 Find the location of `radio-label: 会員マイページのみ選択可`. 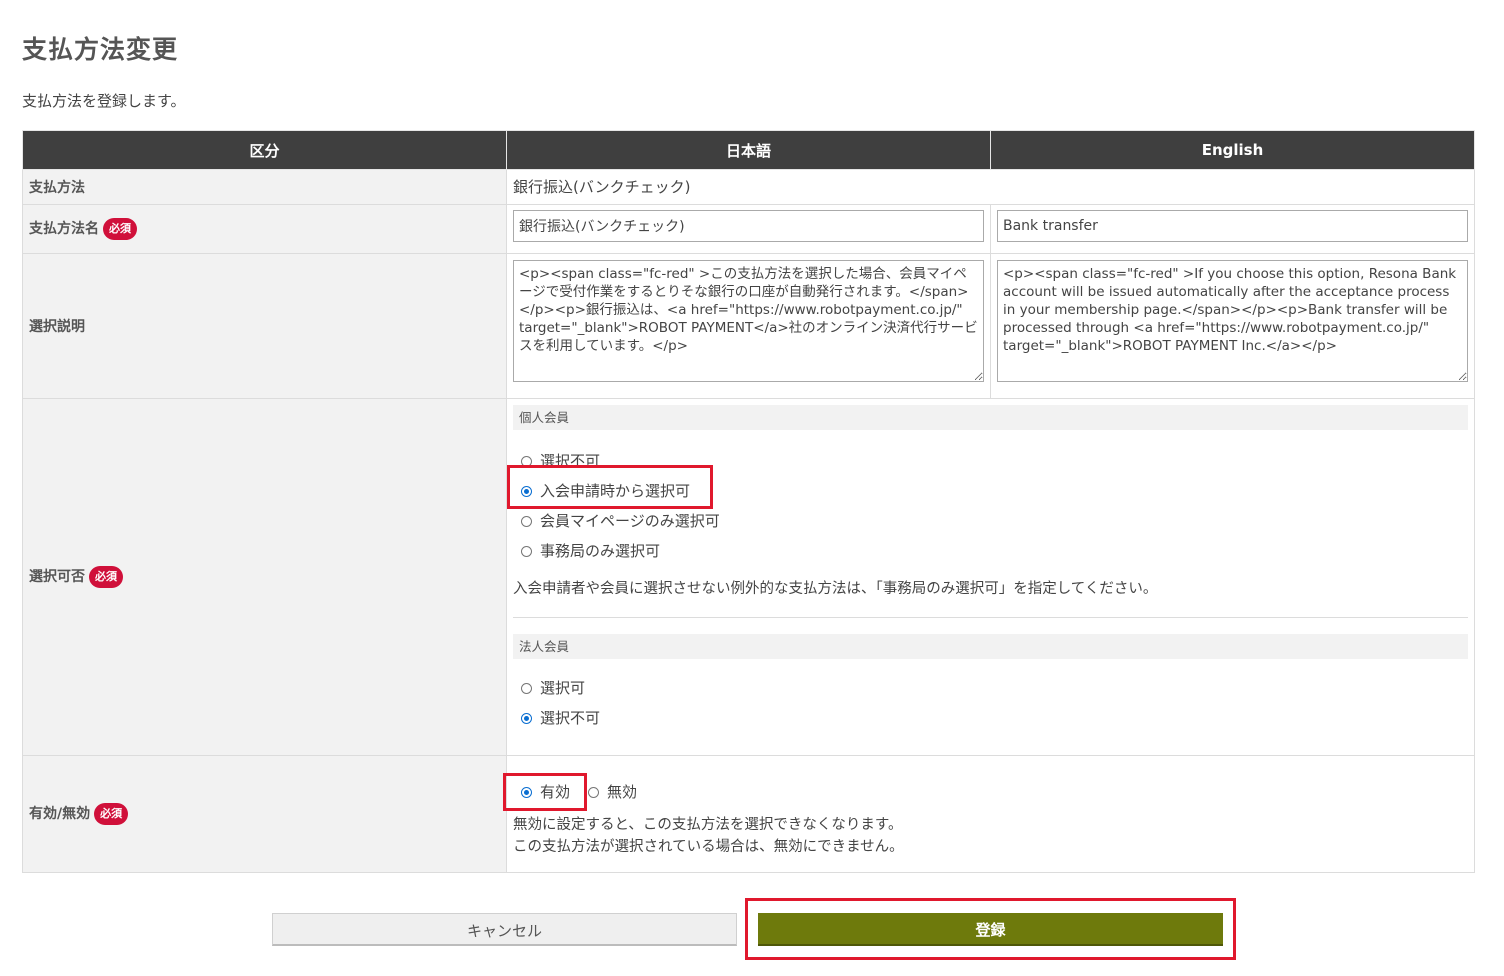

radio-label: 会員マイページのみ選択可 is located at coordinates (630, 521).